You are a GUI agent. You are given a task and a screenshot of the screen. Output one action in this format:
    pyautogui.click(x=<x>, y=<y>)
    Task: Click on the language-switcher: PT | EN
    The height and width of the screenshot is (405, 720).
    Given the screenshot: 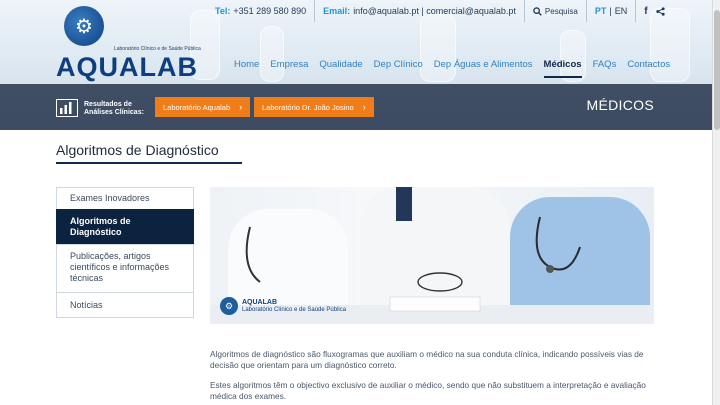 What is the action you would take?
    pyautogui.click(x=612, y=11)
    